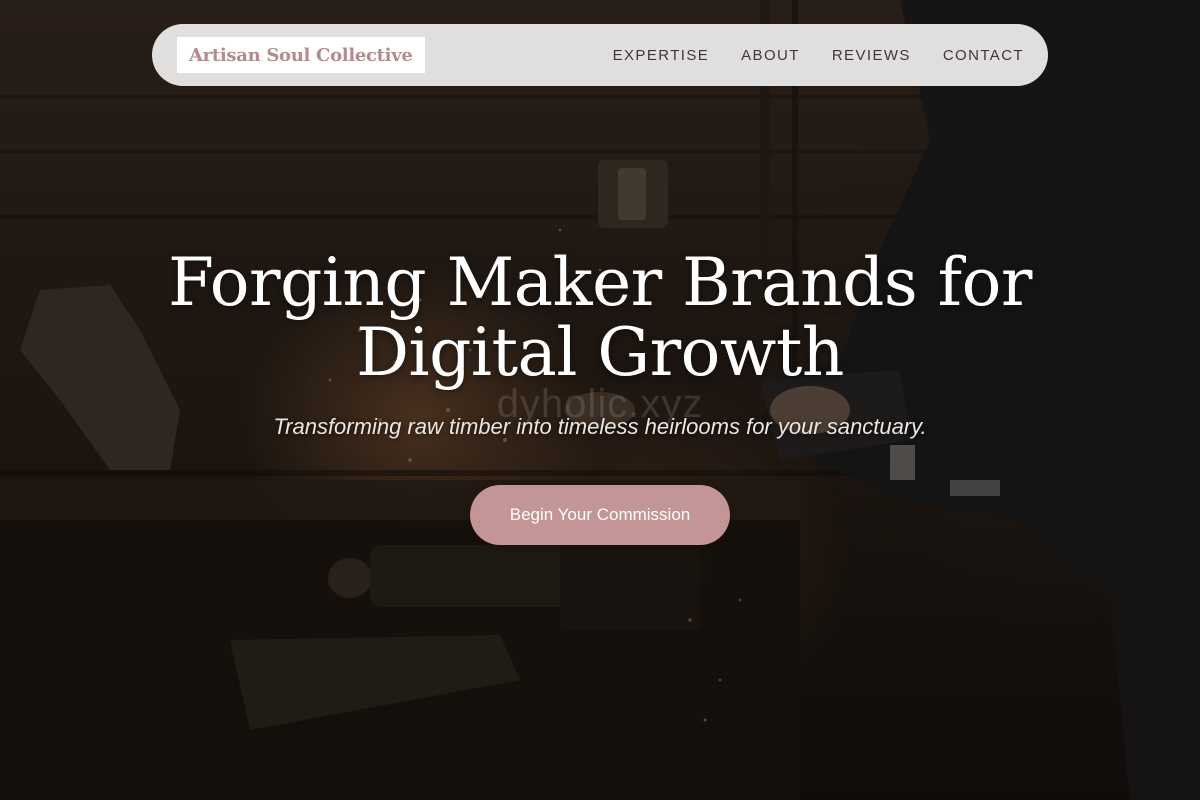  Describe the element at coordinates (770, 55) in the screenshot. I see `nav-link-about: ABOUT` at that location.